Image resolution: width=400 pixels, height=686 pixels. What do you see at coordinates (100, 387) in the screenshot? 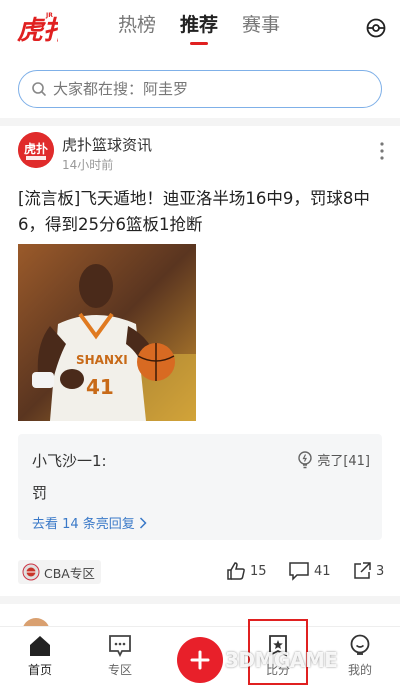
I see `svg-text: 41` at bounding box center [100, 387].